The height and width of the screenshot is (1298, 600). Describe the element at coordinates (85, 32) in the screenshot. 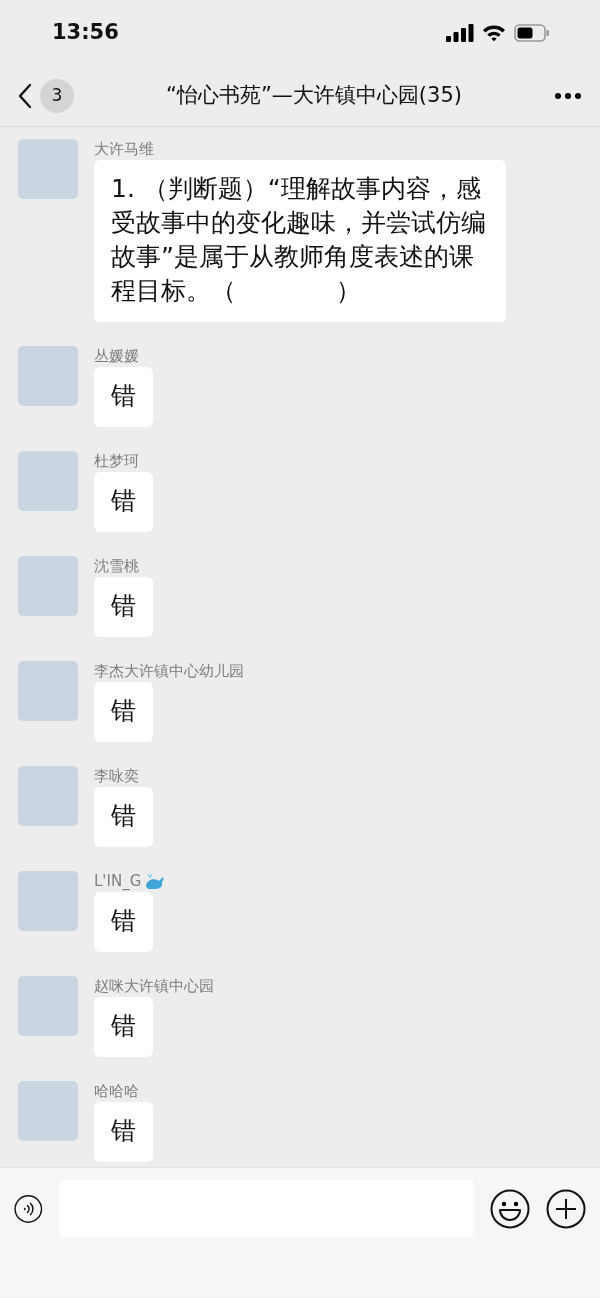

I see `status-time: 13:56` at that location.